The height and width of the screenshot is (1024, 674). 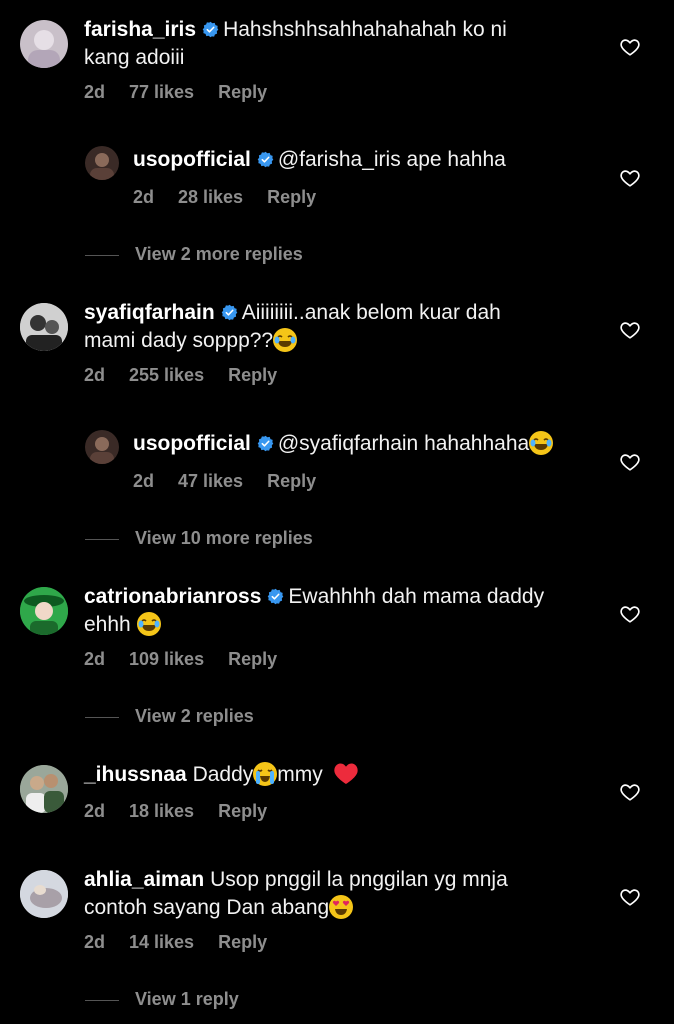 What do you see at coordinates (219, 254) in the screenshot?
I see `view-more-label: View 2 more replies` at bounding box center [219, 254].